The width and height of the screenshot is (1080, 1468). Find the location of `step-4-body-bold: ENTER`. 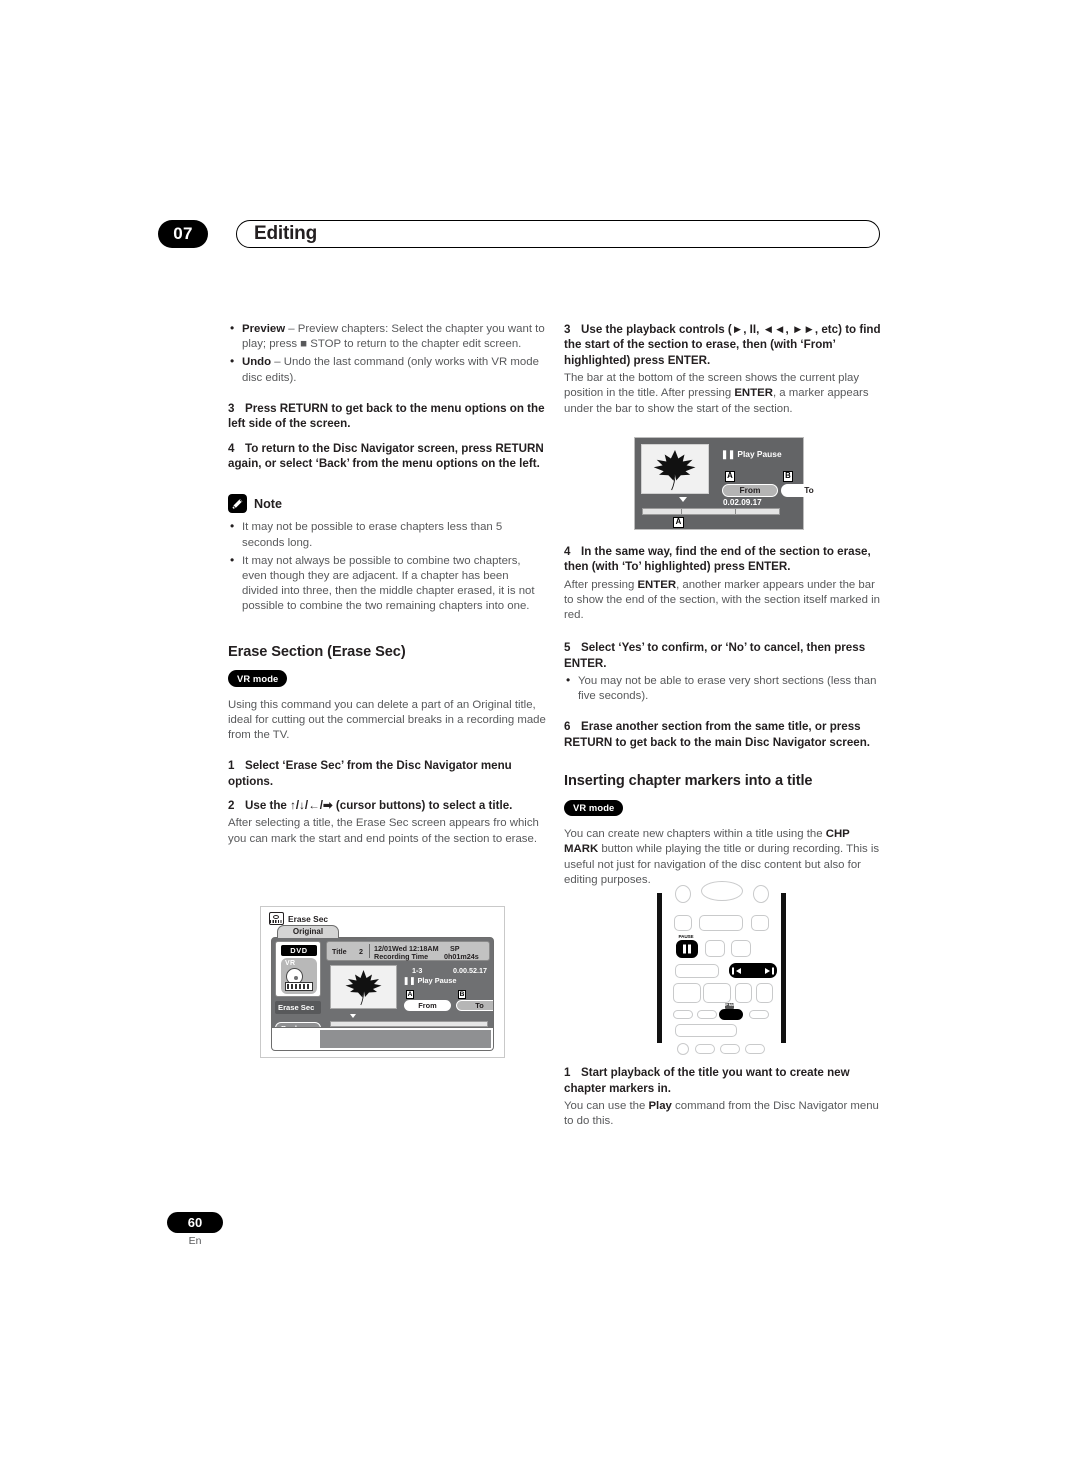

step-4-body-bold: ENTER is located at coordinates (657, 584).